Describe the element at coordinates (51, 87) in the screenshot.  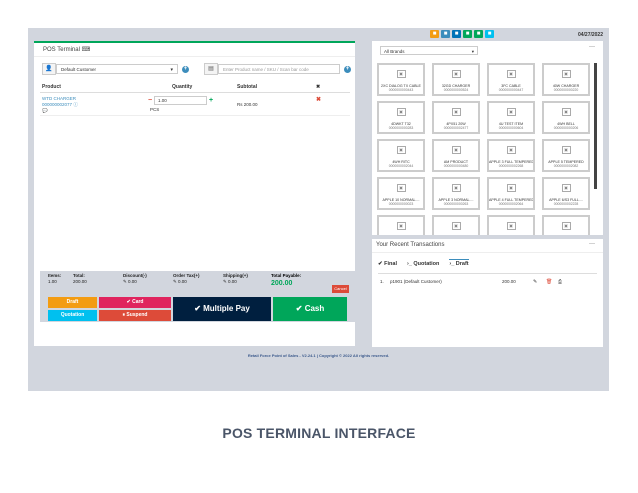
I see `col-product: Product` at that location.